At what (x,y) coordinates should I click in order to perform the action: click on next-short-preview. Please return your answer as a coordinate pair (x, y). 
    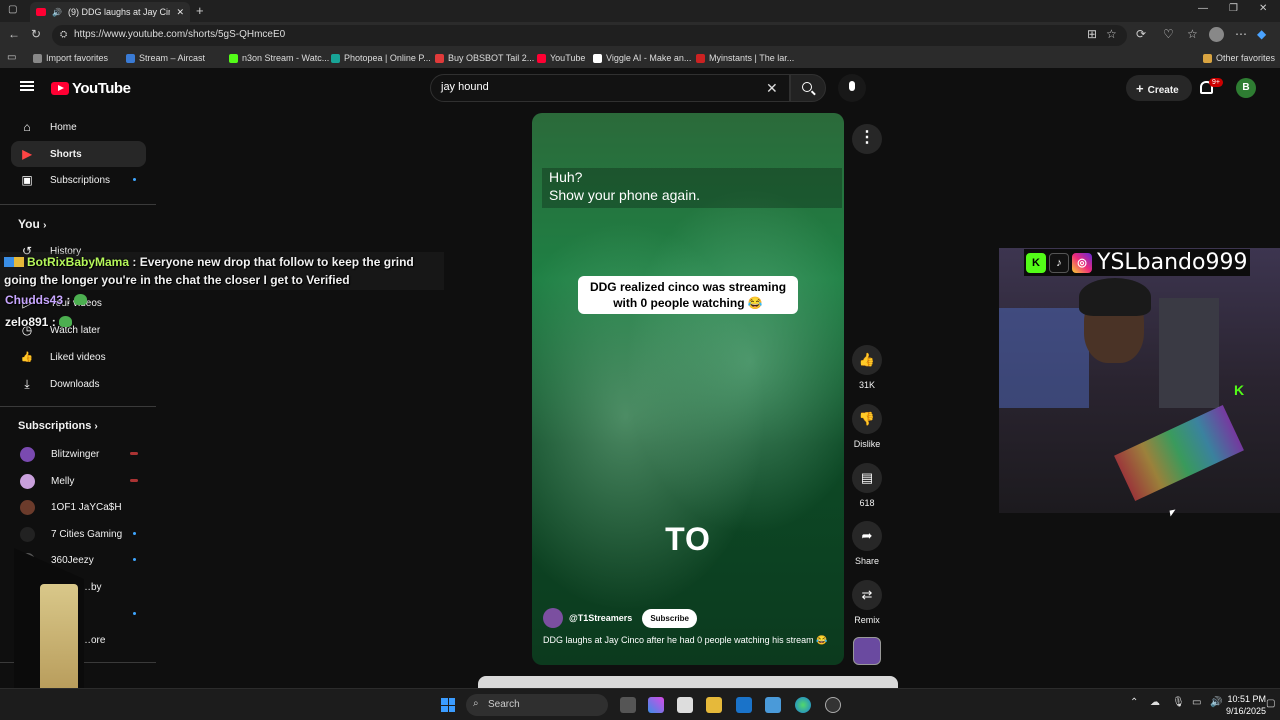
    Looking at the image, I should click on (688, 682).